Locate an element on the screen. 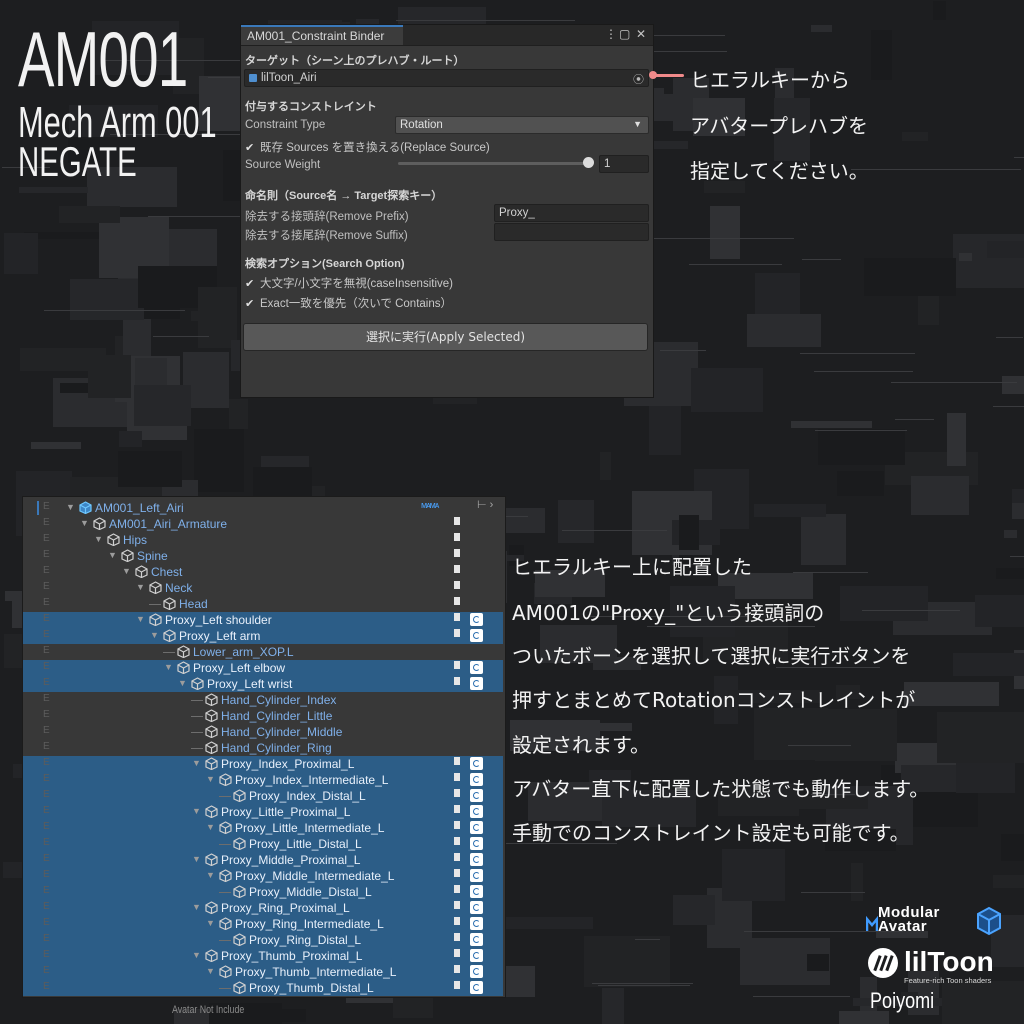 Image resolution: width=1024 pixels, height=1024 pixels. constraint-type-dropdown: Rotation ▼ is located at coordinates (522, 125).